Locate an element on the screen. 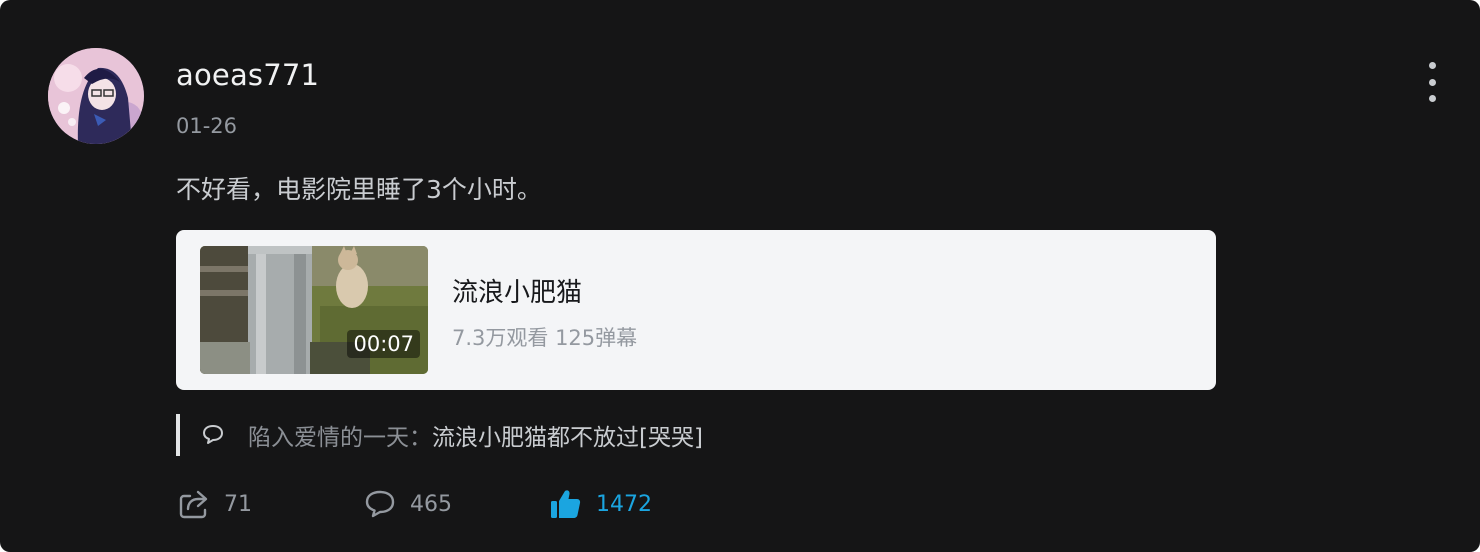 This screenshot has height=552, width=1480. video-duration: 00:07 is located at coordinates (383, 344).